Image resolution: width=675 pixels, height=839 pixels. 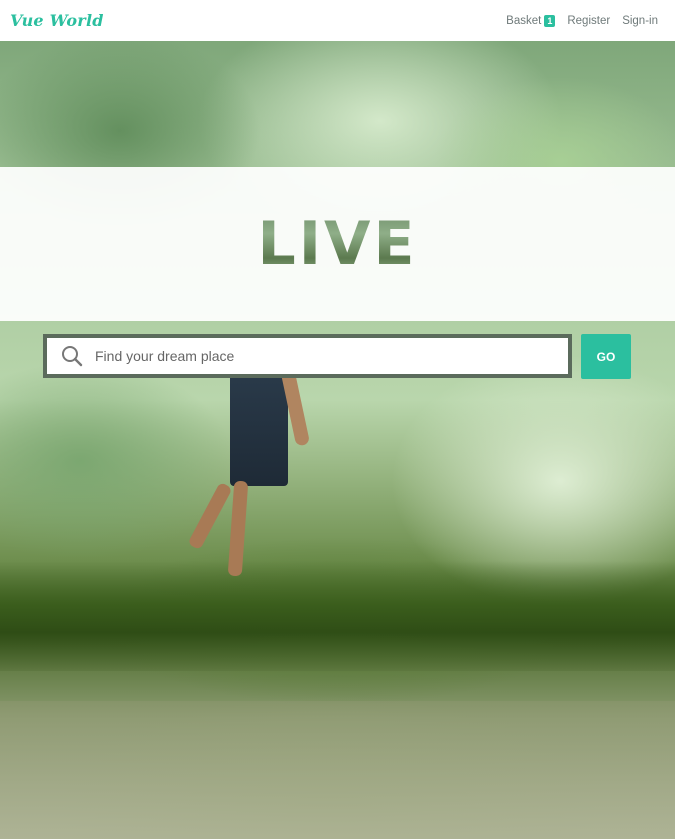 I want to click on hero-title: LIVE, so click(x=337, y=244).